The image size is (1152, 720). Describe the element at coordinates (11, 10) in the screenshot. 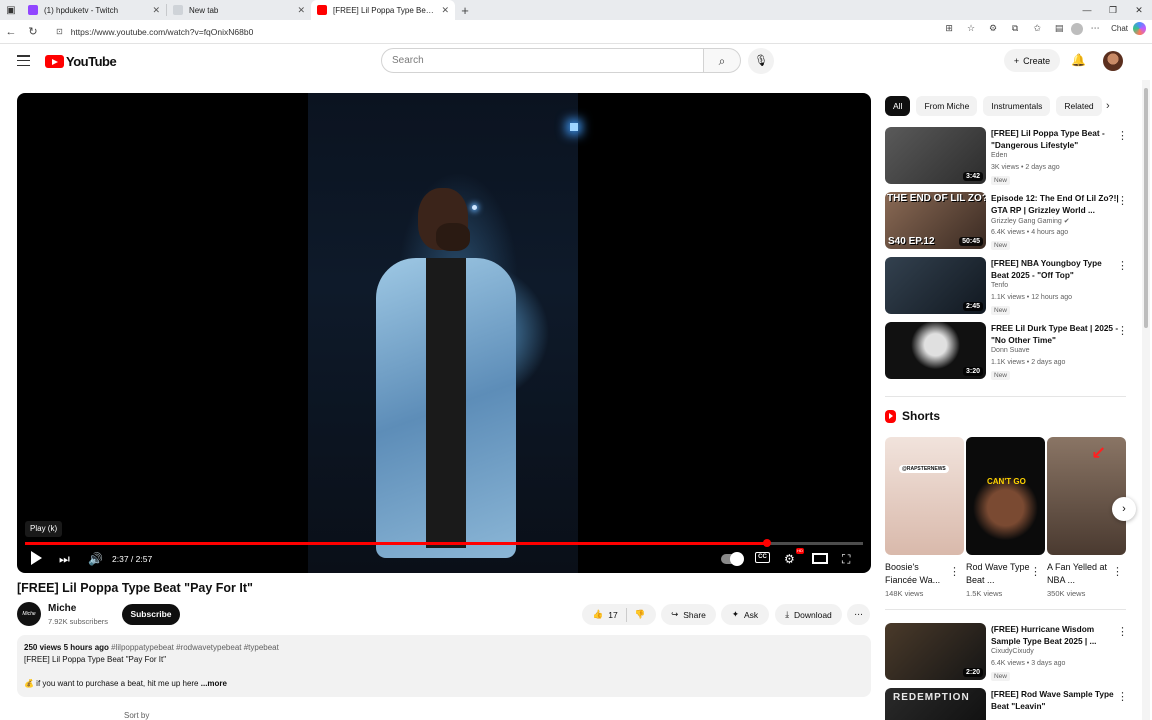

I see `tab-actions-icon: ▣` at that location.